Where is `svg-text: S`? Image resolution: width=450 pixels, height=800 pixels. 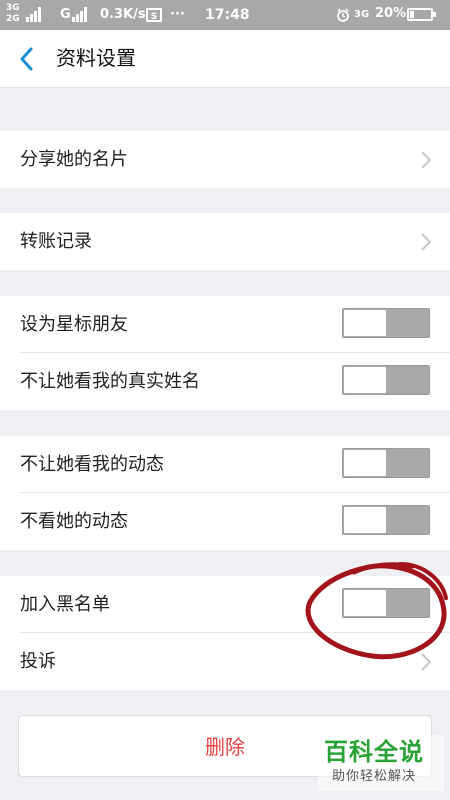 svg-text: S is located at coordinates (154, 17).